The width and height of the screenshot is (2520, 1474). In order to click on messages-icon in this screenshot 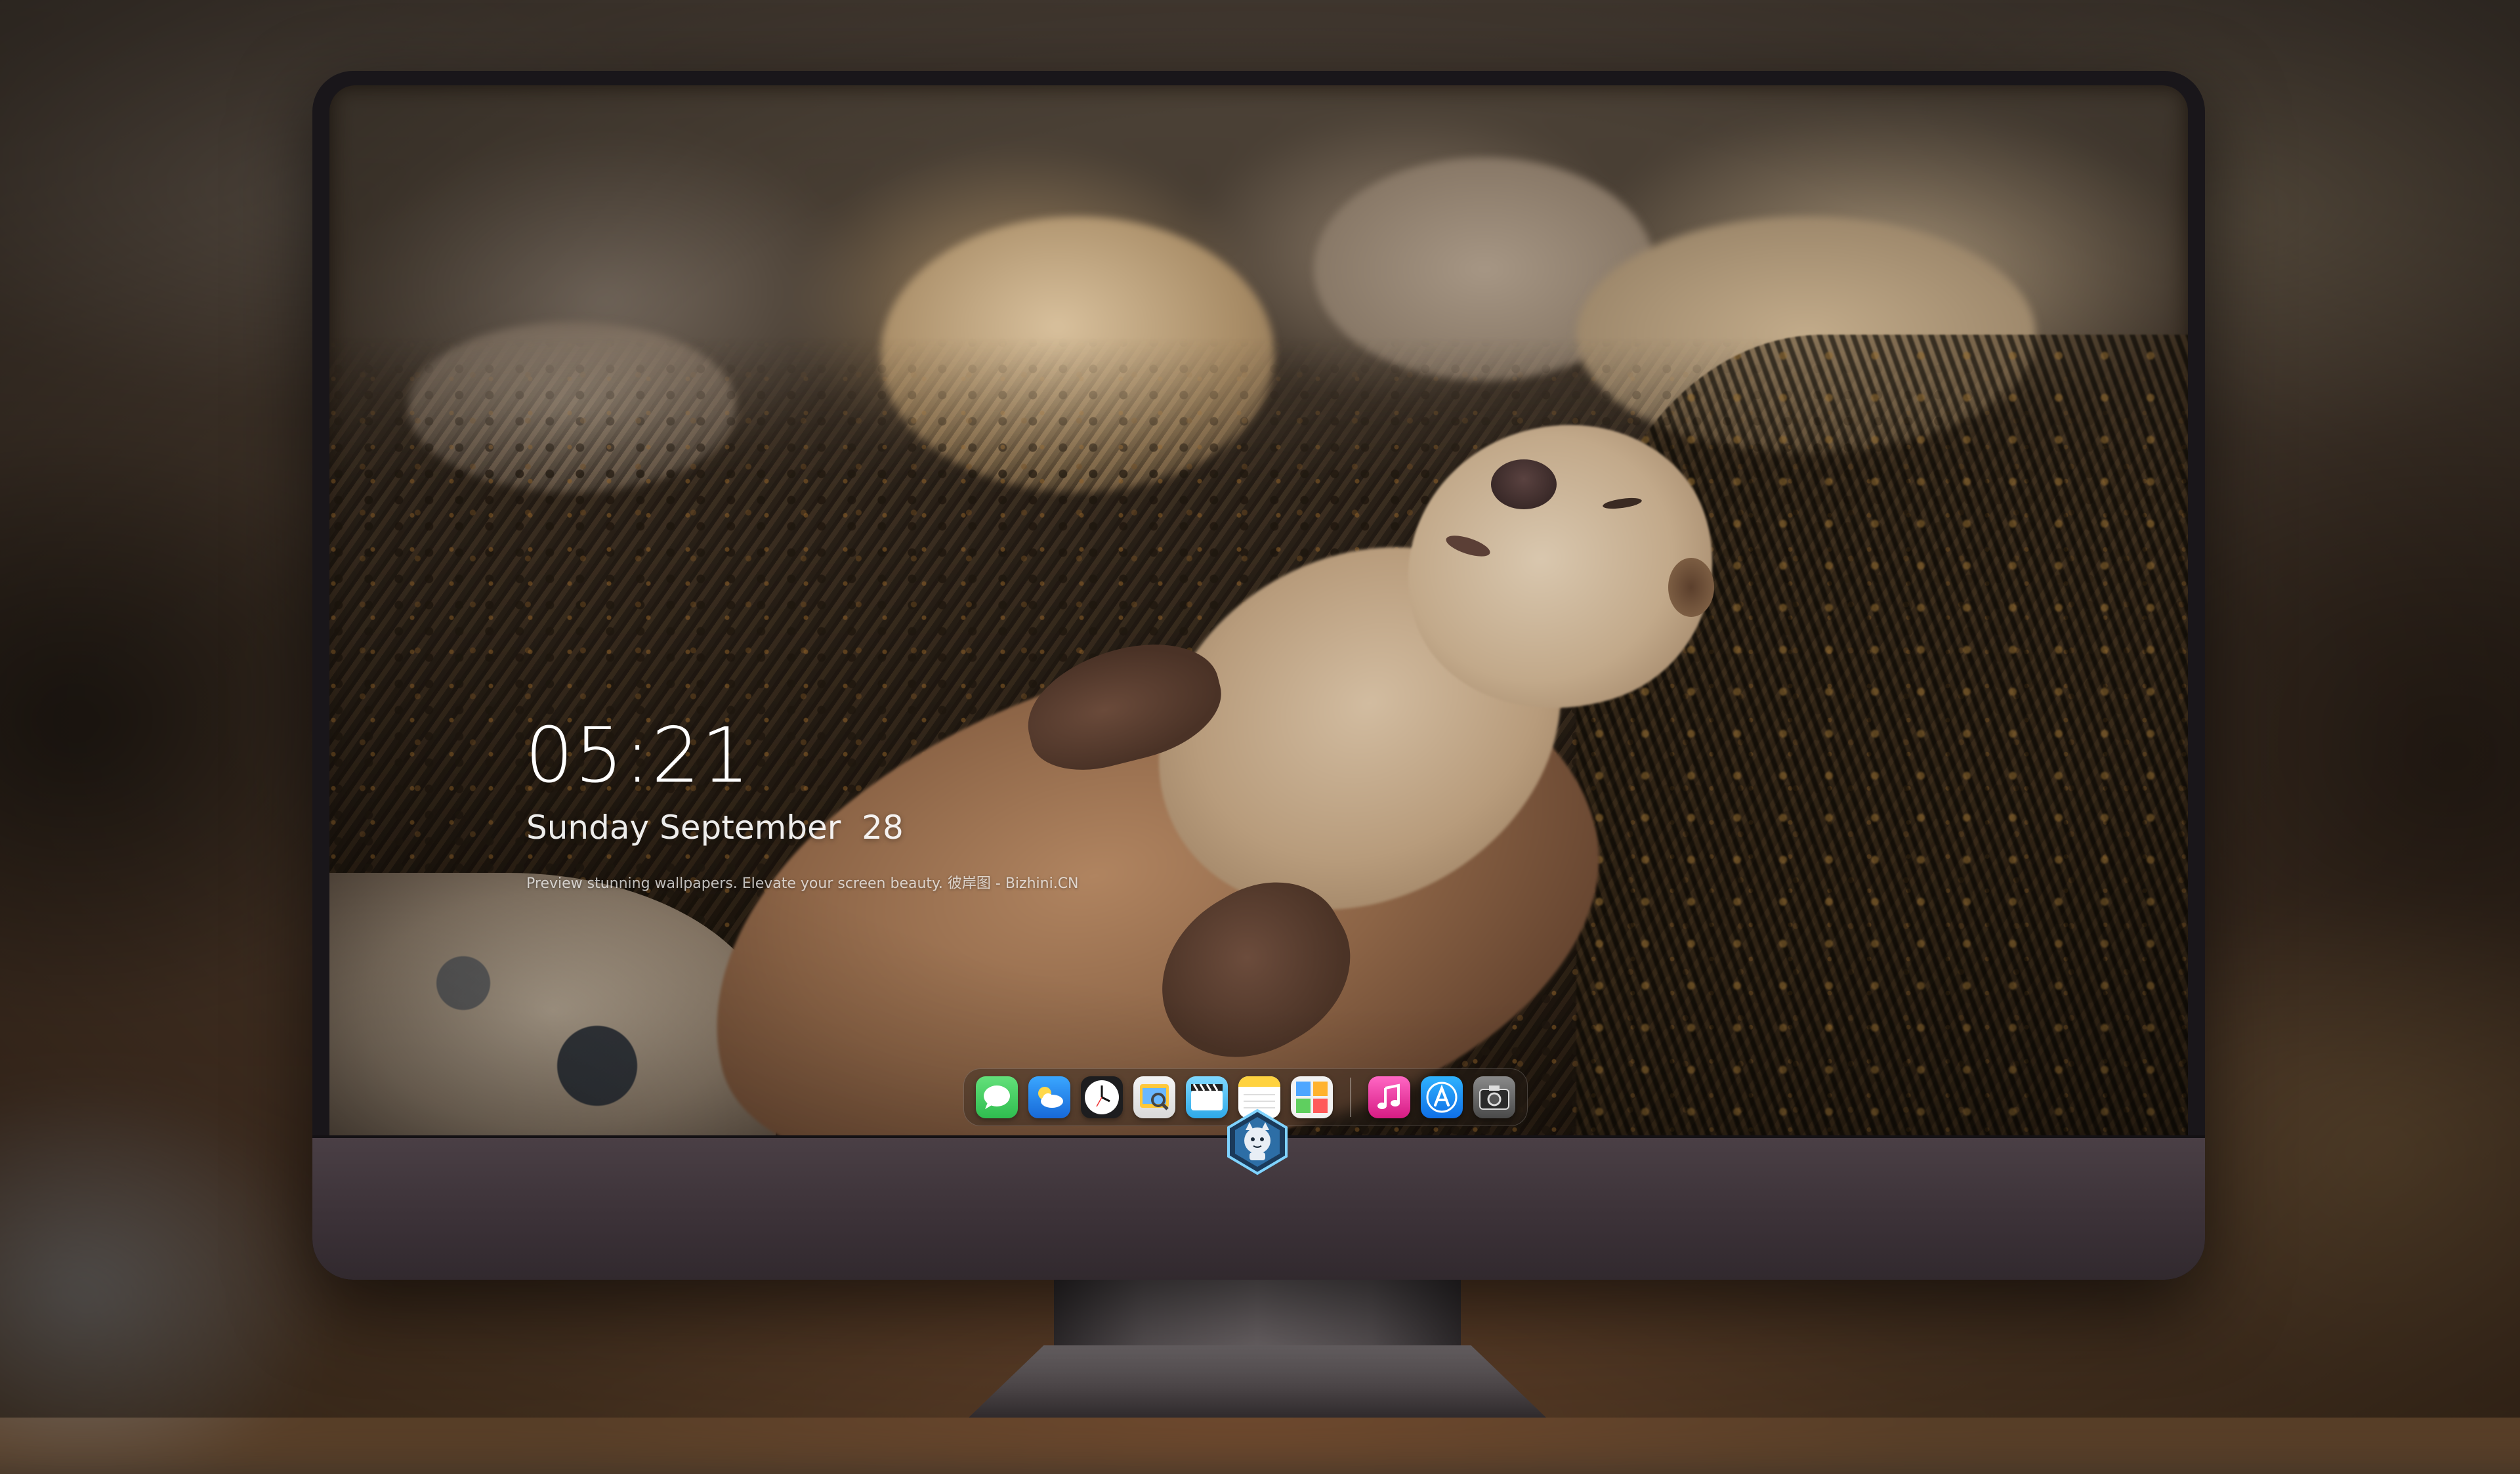, I will do `click(997, 1097)`.